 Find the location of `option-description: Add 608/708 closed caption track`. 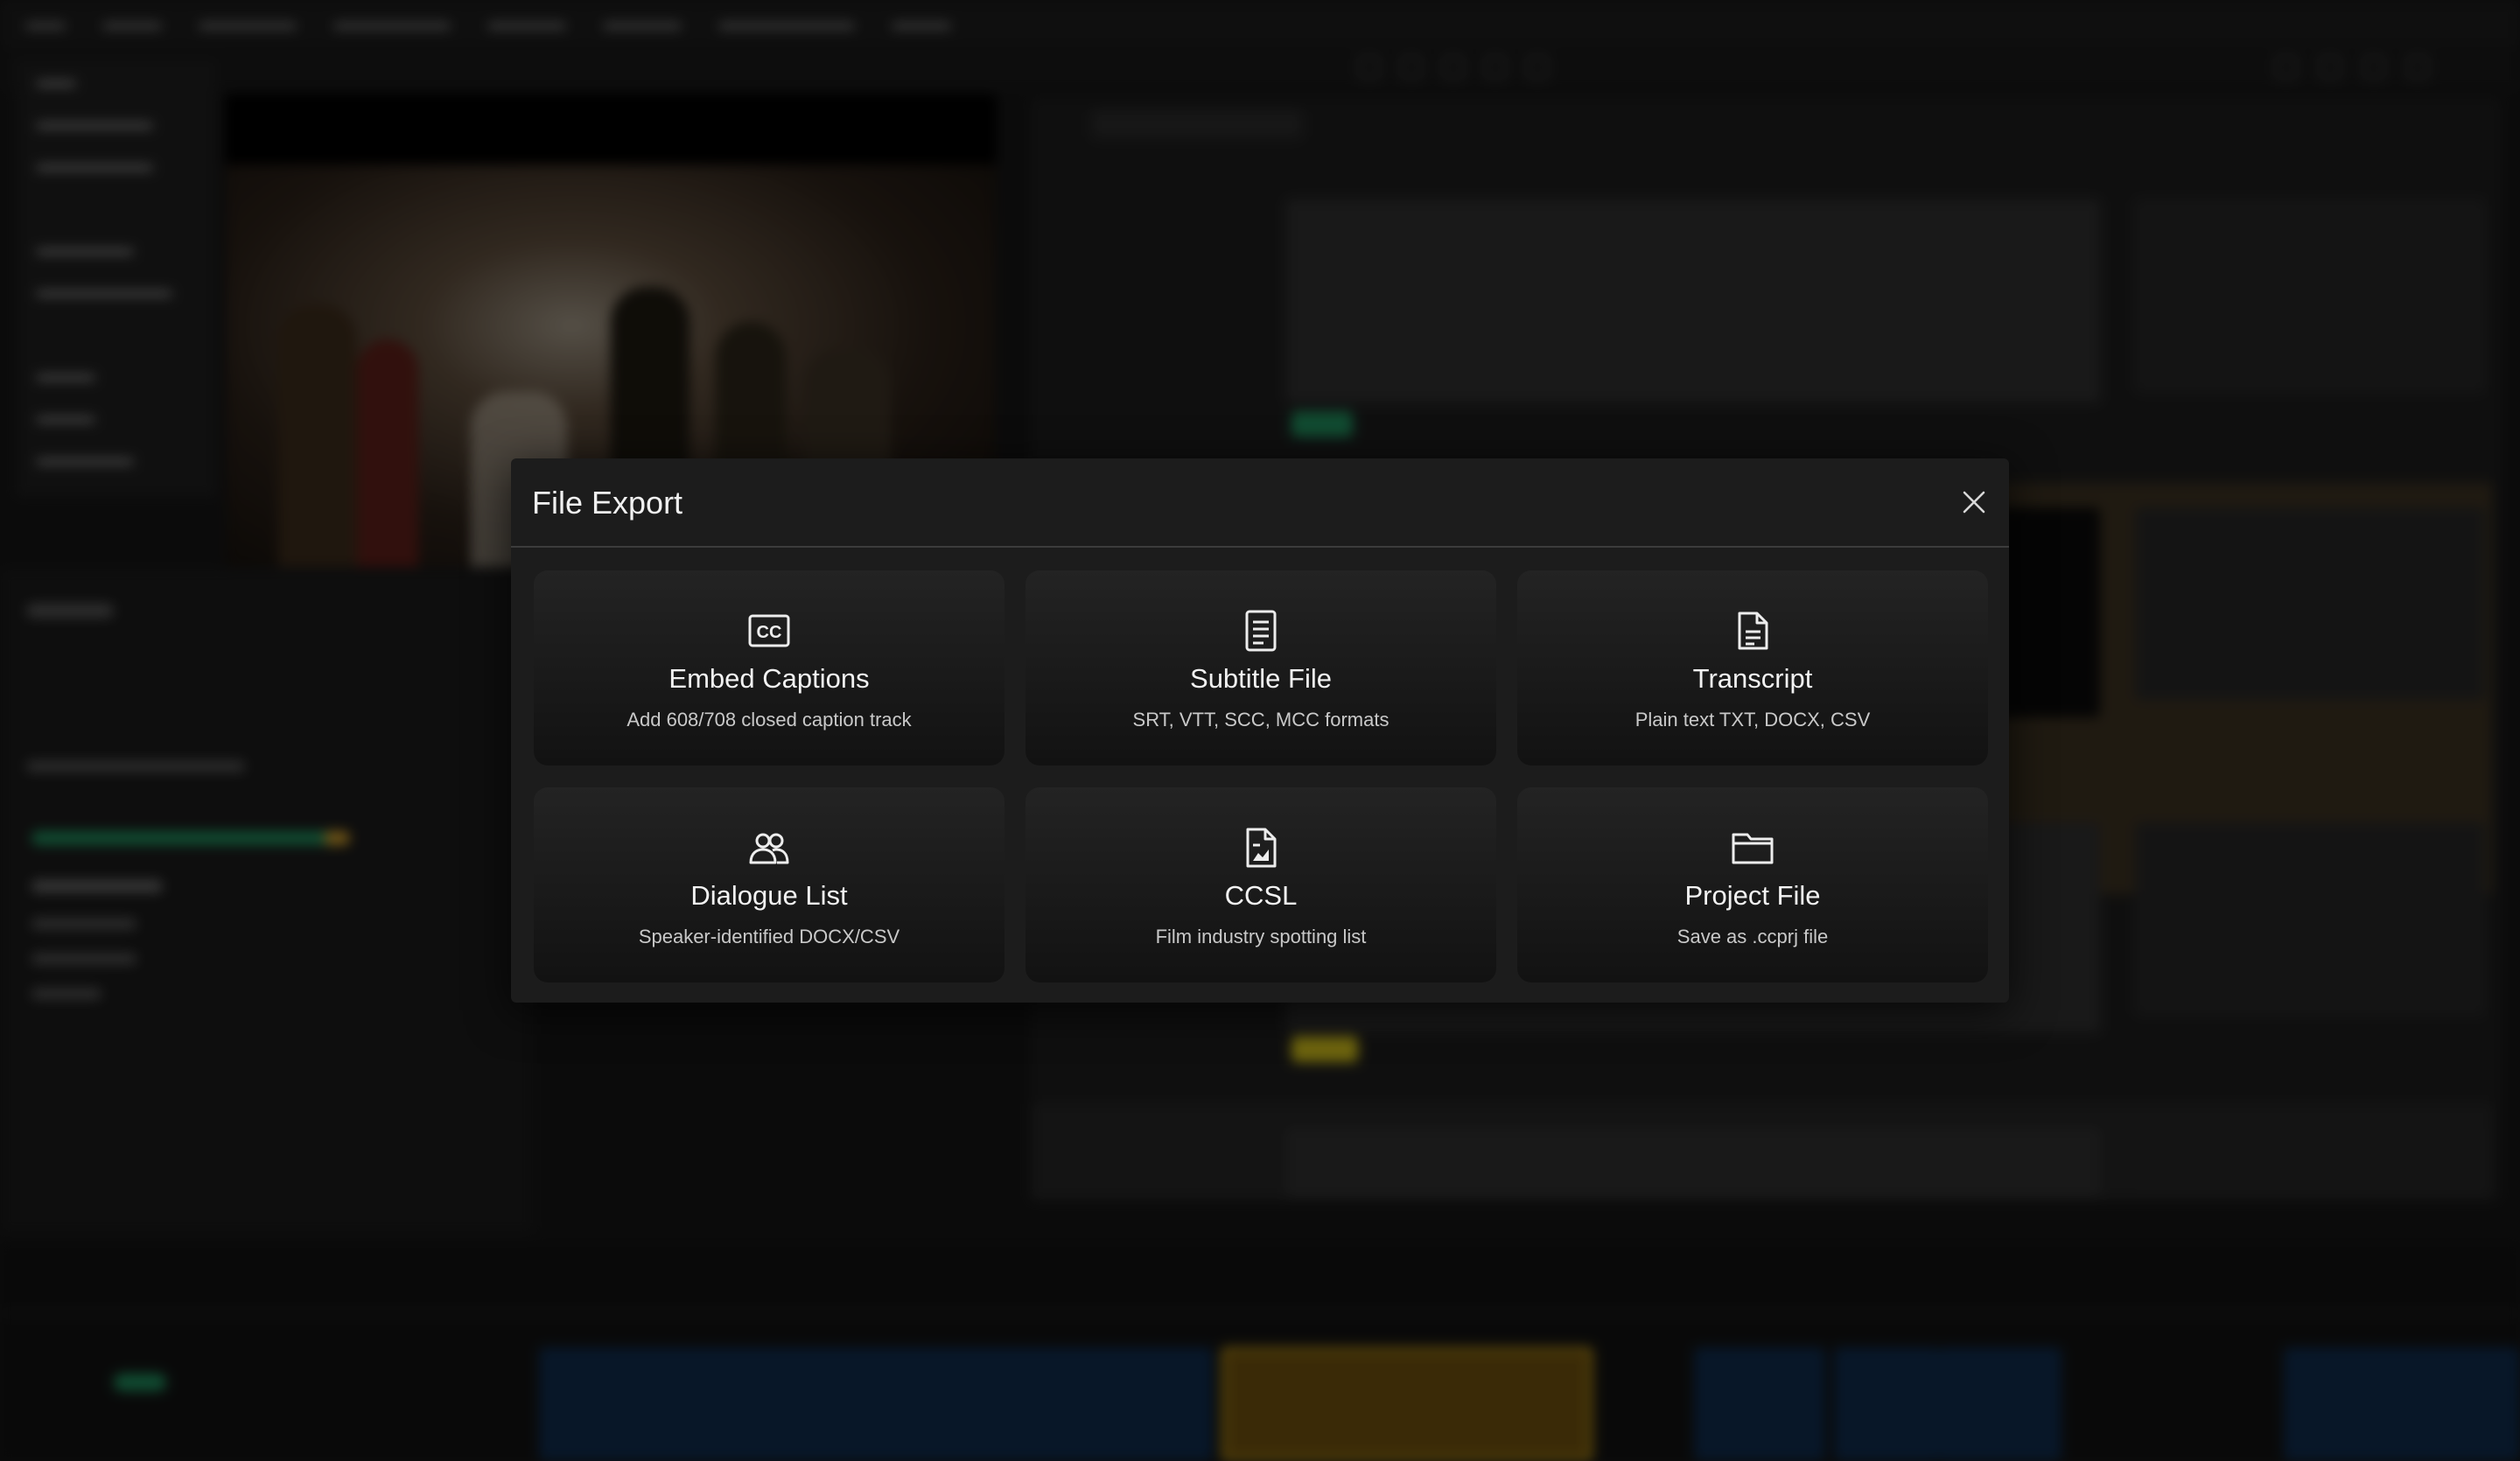

option-description: Add 608/708 closed caption track is located at coordinates (769, 719).